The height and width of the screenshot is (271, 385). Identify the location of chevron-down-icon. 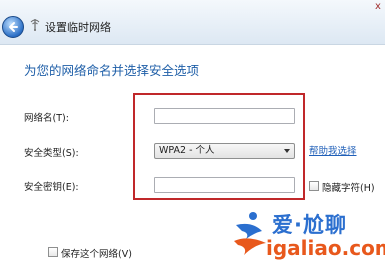
(287, 151).